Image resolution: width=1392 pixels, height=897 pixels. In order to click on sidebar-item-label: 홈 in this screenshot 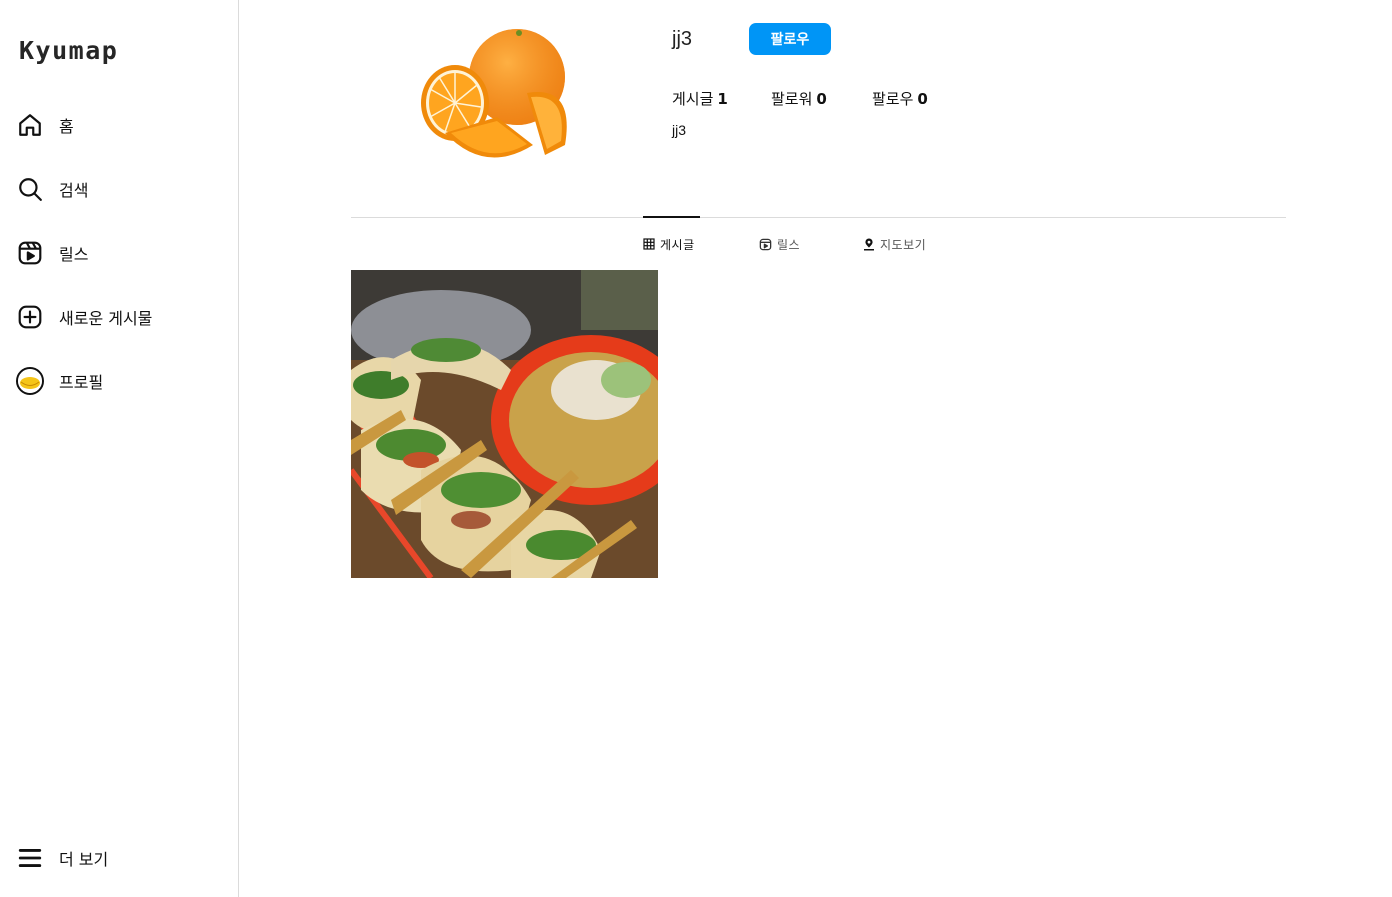, I will do `click(66, 126)`.